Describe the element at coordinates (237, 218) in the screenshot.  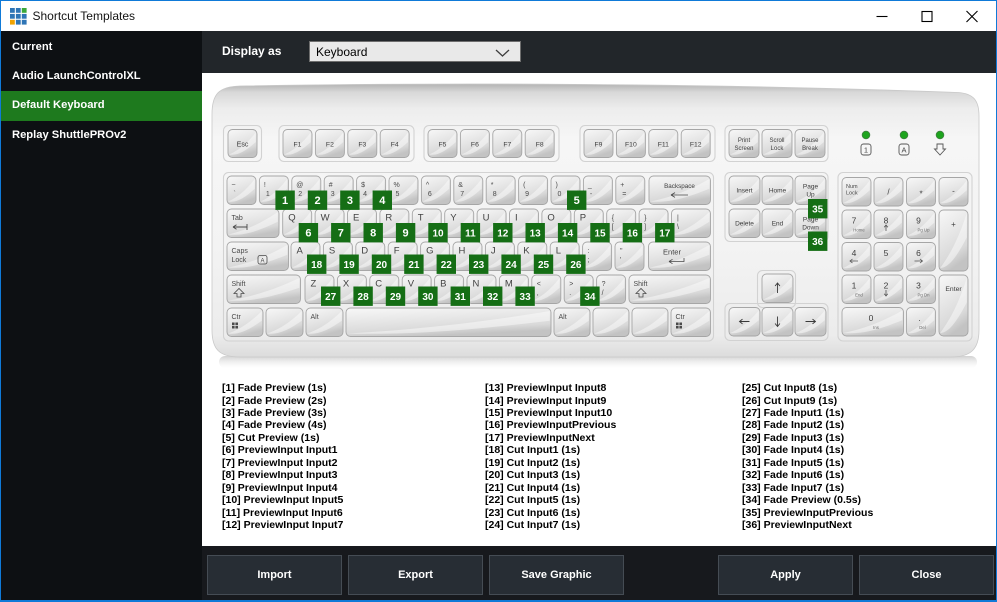
I see `svg-text: Tab` at that location.